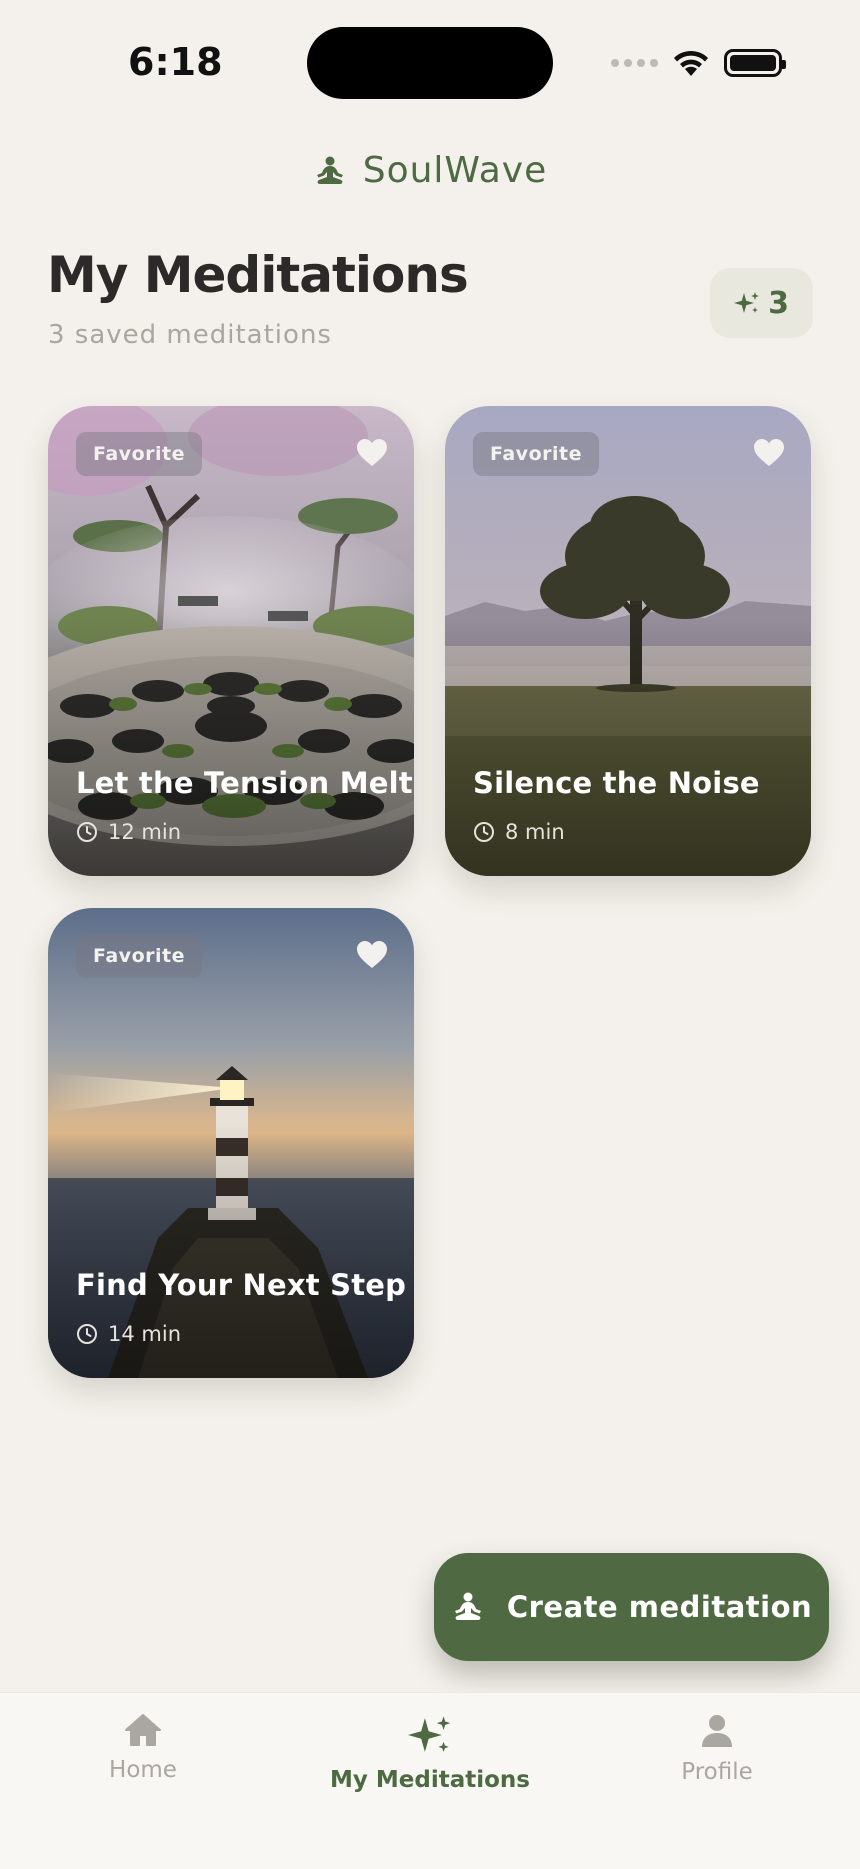 The height and width of the screenshot is (1869, 860). What do you see at coordinates (659, 1607) in the screenshot?
I see `create-meditation-label: Create meditation` at bounding box center [659, 1607].